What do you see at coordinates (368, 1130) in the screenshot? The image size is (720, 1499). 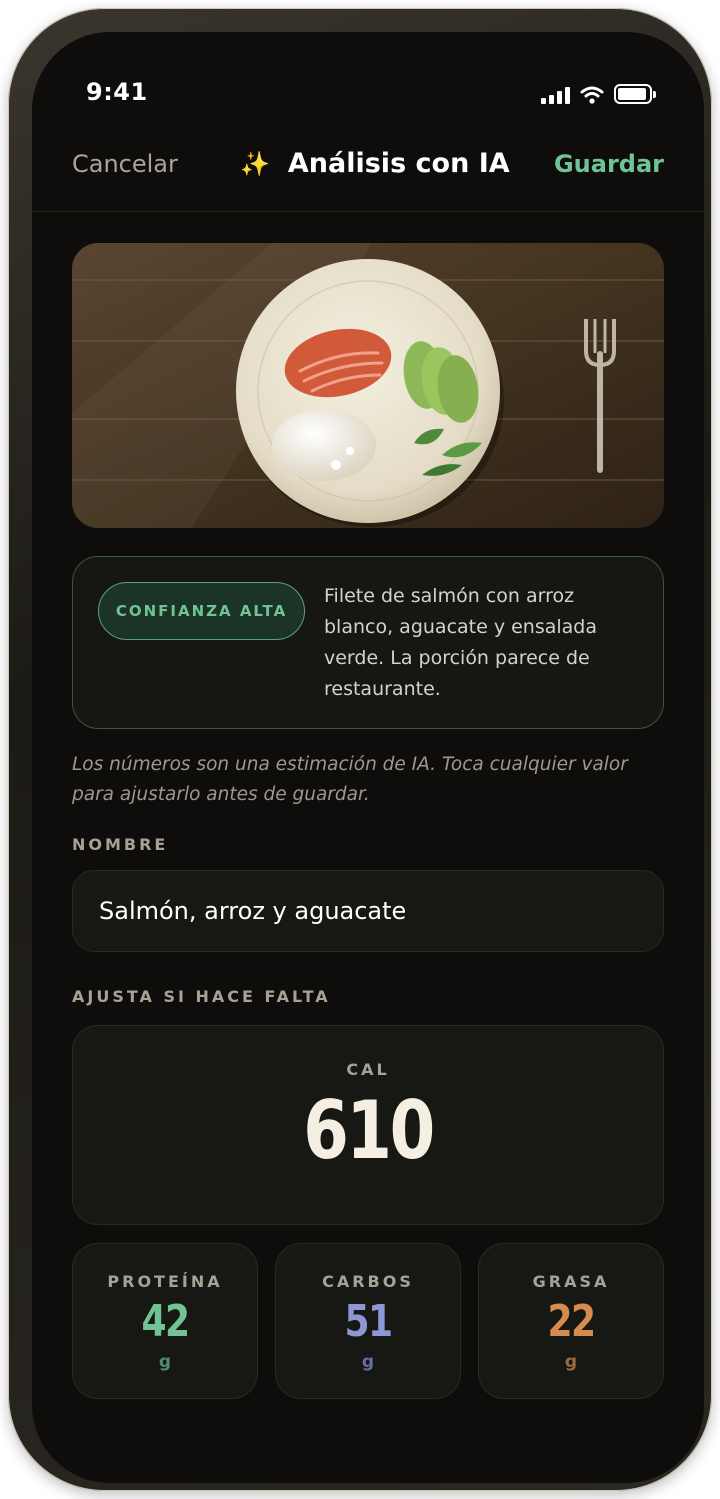 I see `calories-value: 610` at bounding box center [368, 1130].